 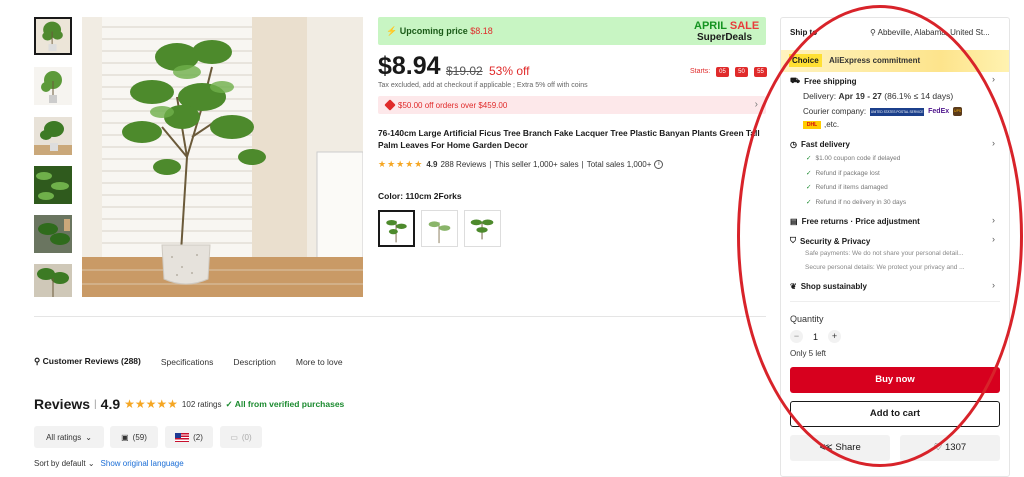 What do you see at coordinates (659, 164) in the screenshot?
I see `info-icon: i` at bounding box center [659, 164].